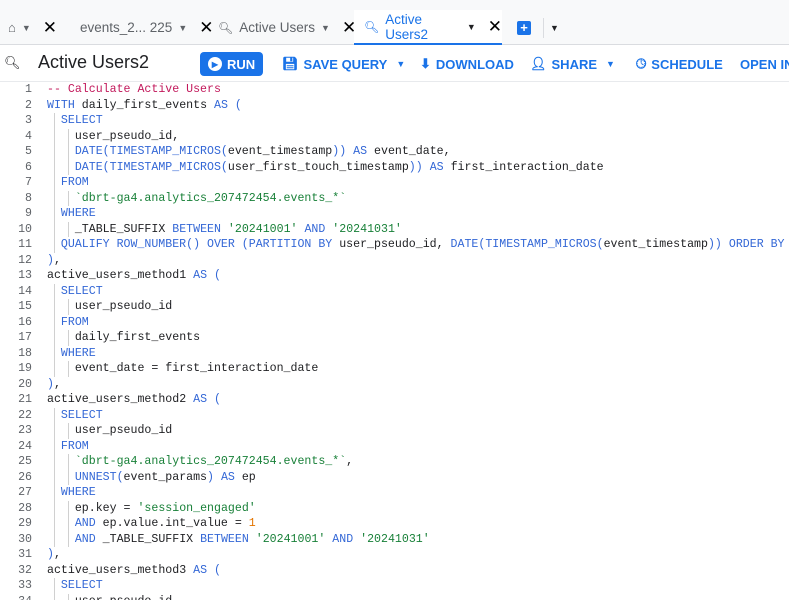 The image size is (789, 600). What do you see at coordinates (277, 27) in the screenshot?
I see `tab-label: Active Users` at bounding box center [277, 27].